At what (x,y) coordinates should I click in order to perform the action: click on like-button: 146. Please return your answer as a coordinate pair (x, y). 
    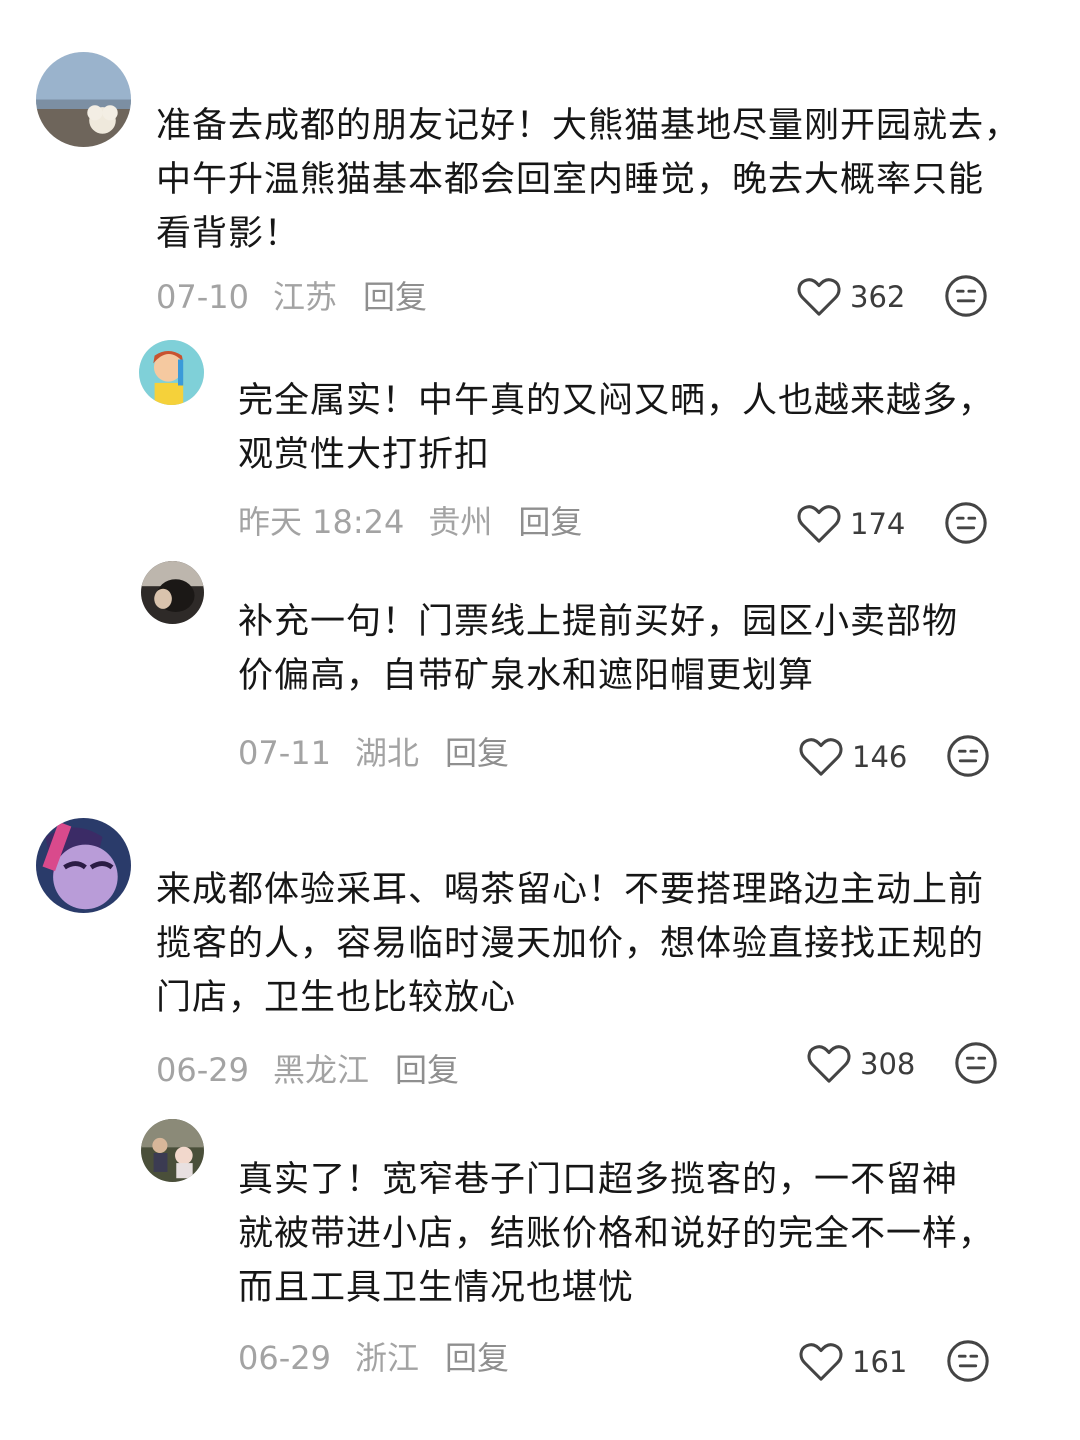
    Looking at the image, I should click on (852, 757).